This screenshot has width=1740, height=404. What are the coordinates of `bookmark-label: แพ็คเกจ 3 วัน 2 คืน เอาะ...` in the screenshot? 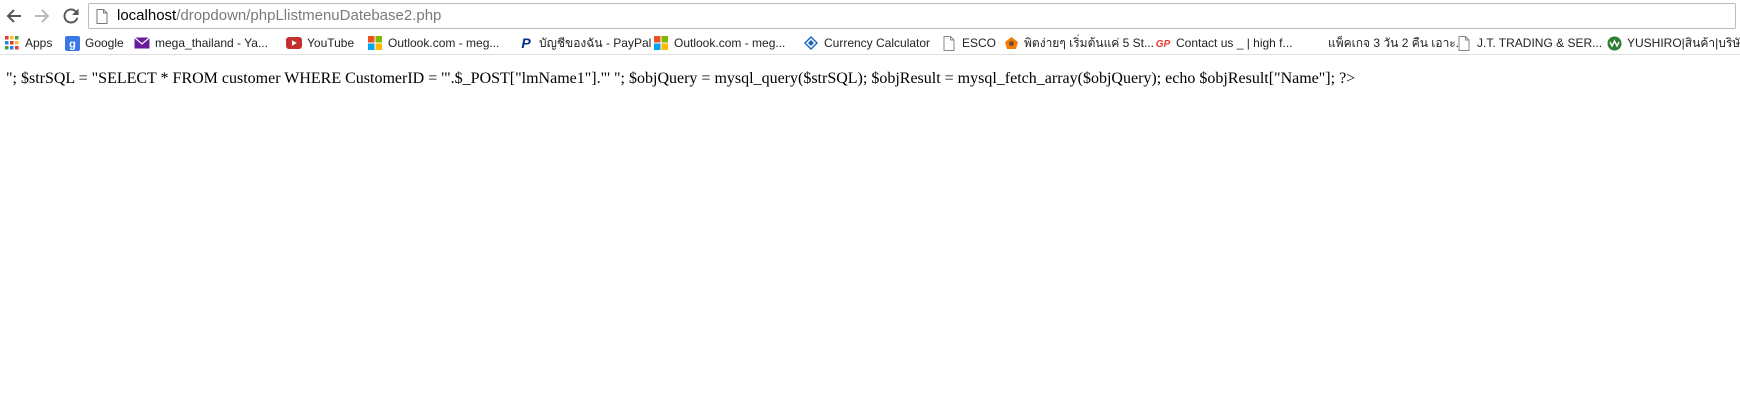 It's located at (1397, 42).